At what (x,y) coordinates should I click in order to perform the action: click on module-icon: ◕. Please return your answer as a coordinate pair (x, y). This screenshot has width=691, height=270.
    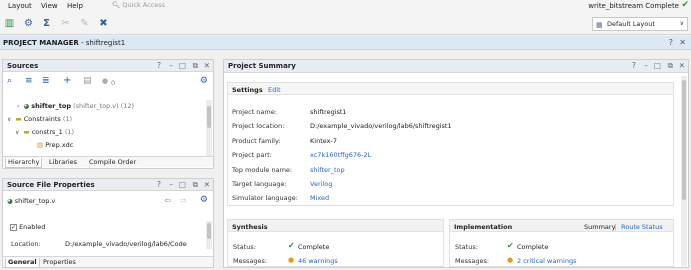
    Looking at the image, I should click on (10, 201).